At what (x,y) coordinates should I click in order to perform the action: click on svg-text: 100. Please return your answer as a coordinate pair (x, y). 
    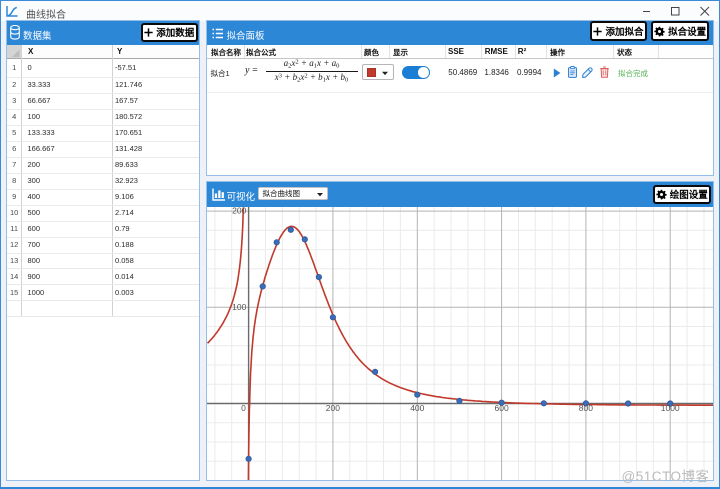
    Looking at the image, I should click on (239, 307).